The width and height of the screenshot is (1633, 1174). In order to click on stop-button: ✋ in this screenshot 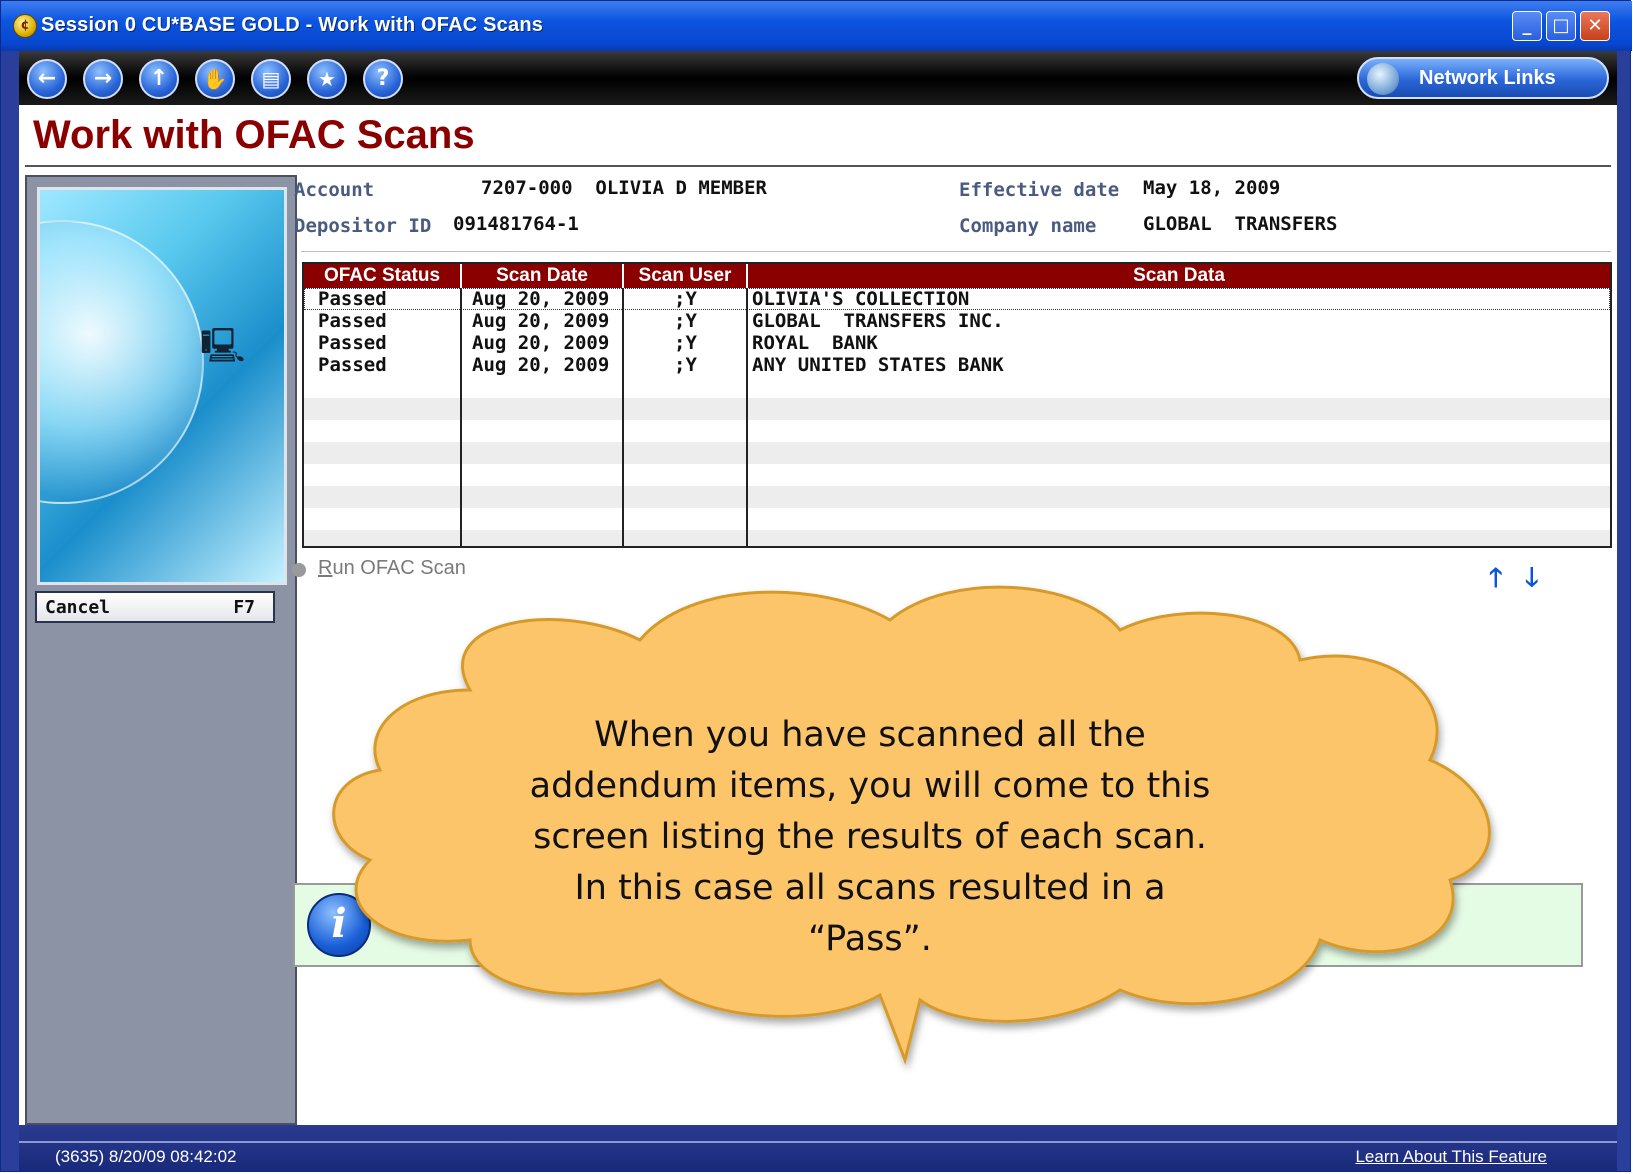, I will do `click(215, 79)`.